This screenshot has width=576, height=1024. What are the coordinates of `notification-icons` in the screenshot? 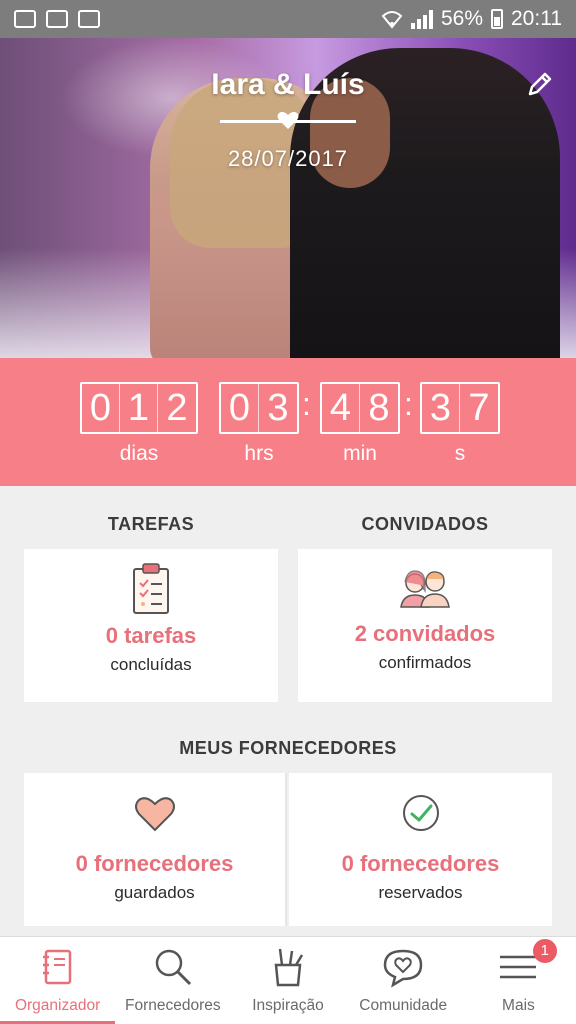 It's located at (57, 19).